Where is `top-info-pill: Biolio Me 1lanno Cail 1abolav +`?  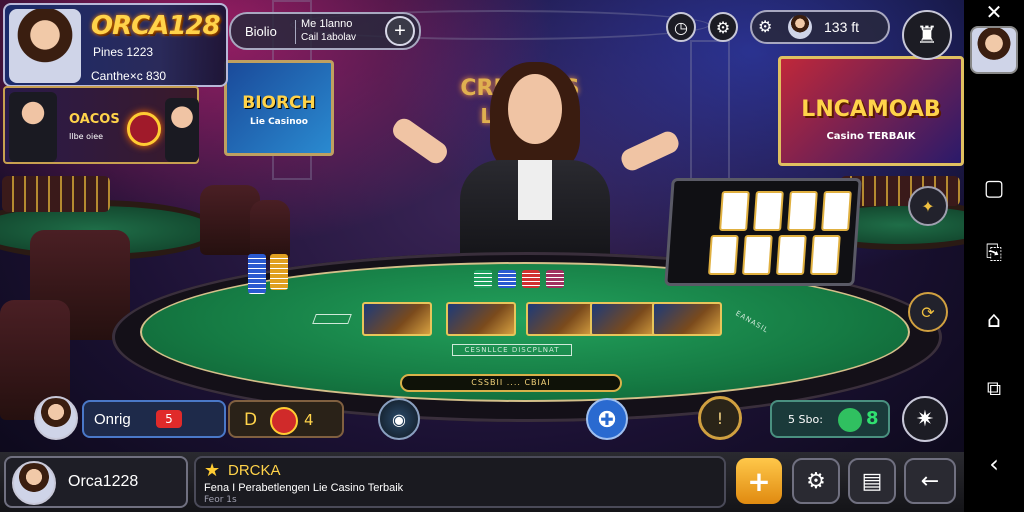
top-info-pill: Biolio Me 1lanno Cail 1abolav + is located at coordinates (325, 31).